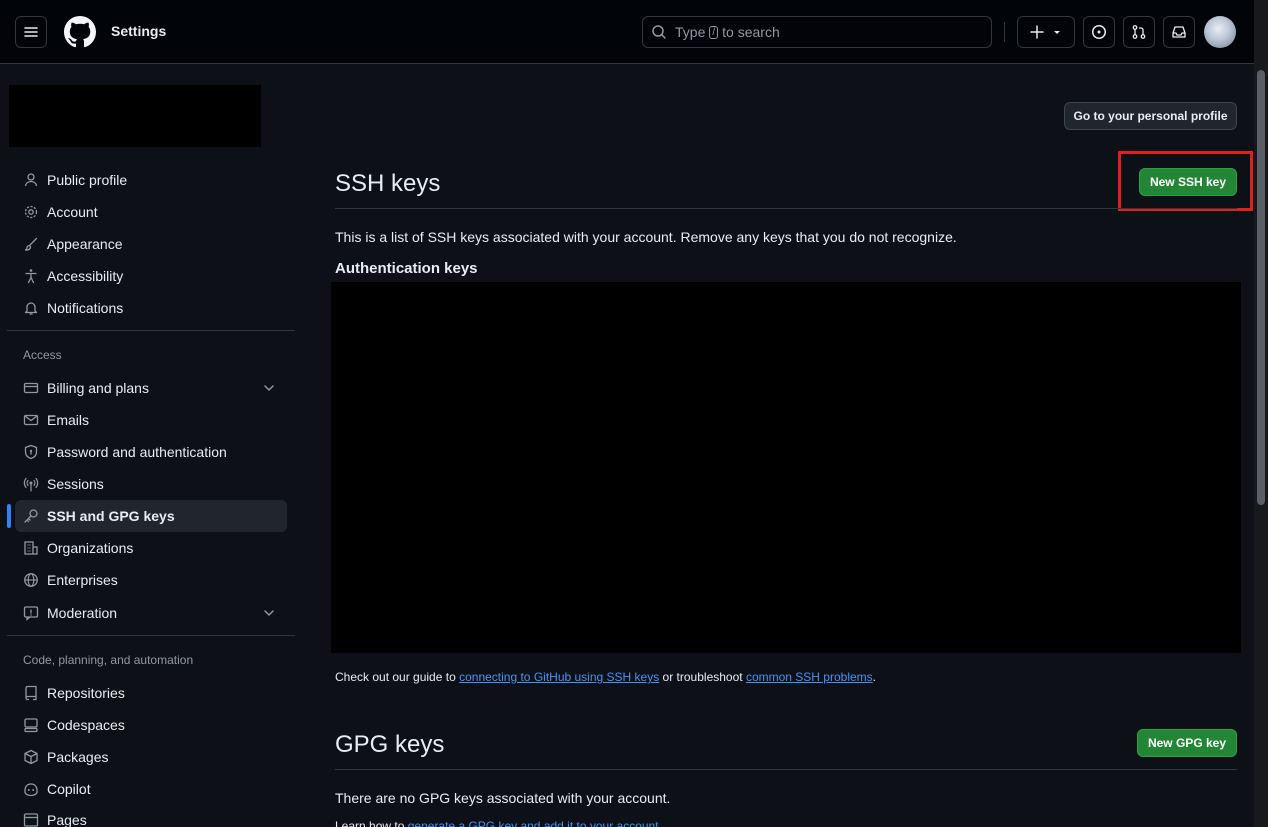  Describe the element at coordinates (31, 725) in the screenshot. I see `codespaces-icon` at that location.